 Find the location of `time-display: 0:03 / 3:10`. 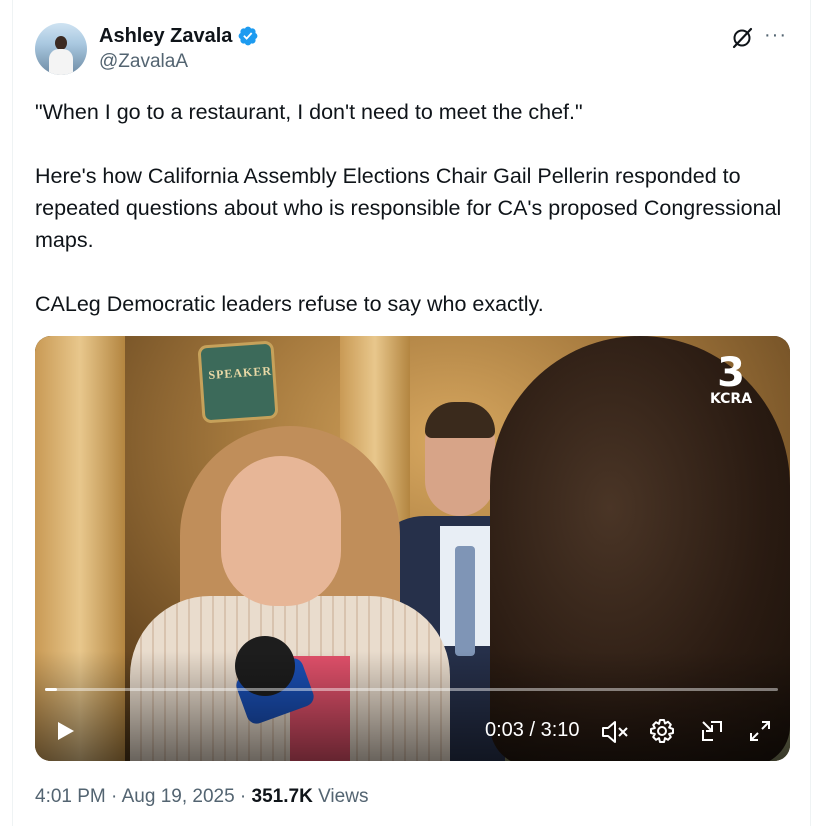

time-display: 0:03 / 3:10 is located at coordinates (532, 730).